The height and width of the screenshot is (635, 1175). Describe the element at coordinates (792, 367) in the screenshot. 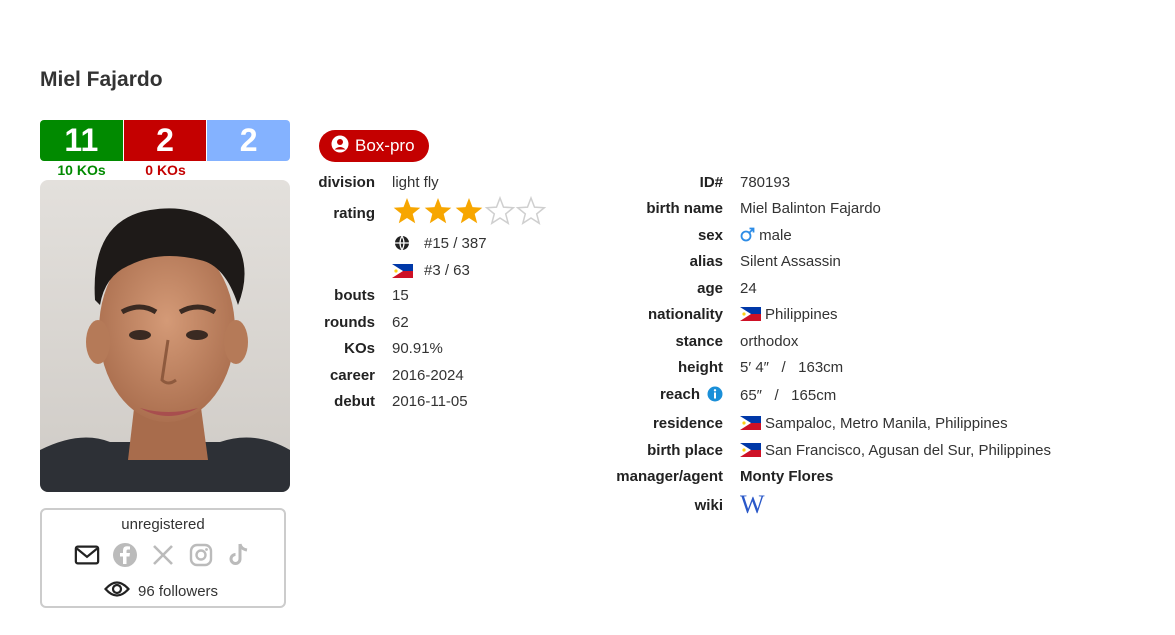

I see `height-value: 5′ 4″ / 163cm` at that location.